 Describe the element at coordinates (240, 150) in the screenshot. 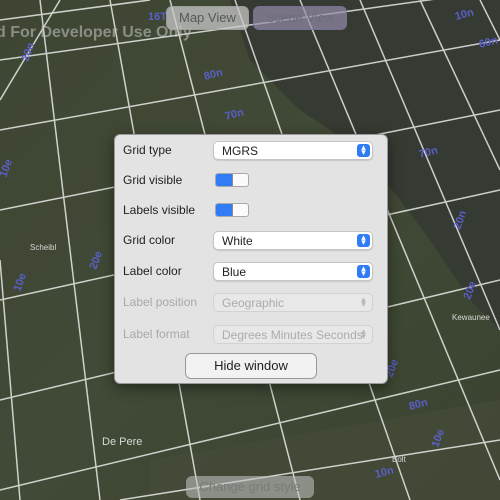

I see `grid-type-value: MGRS` at that location.